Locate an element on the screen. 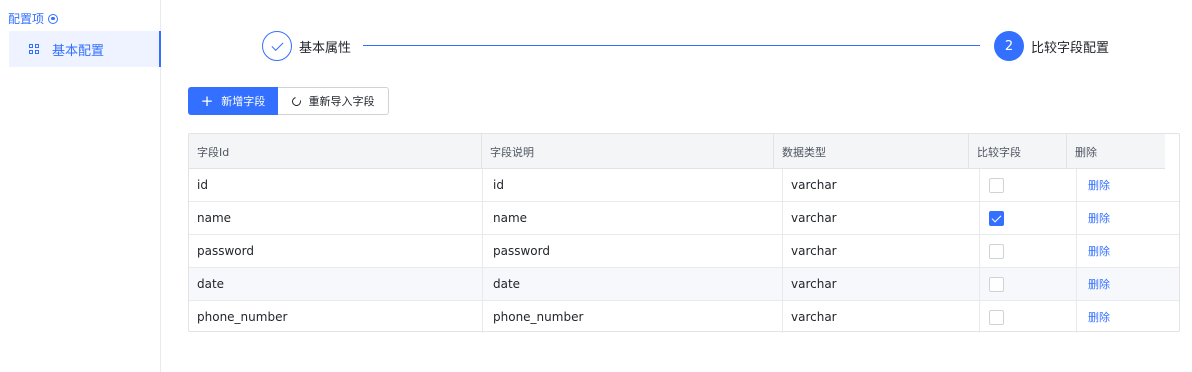  column-header-field-id: 字段Id is located at coordinates (335, 151).